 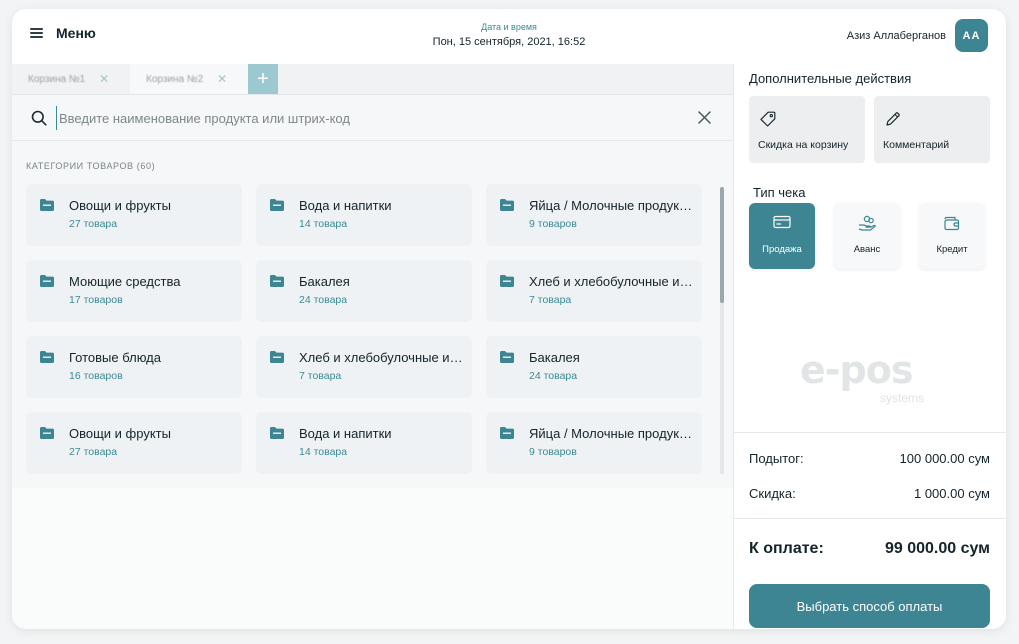 I want to click on scroll-thumb, so click(x=722, y=245).